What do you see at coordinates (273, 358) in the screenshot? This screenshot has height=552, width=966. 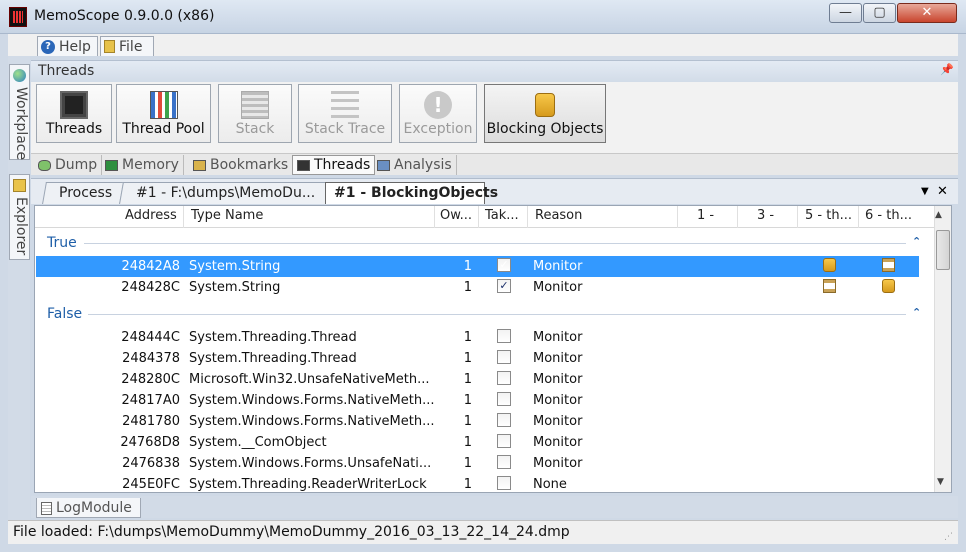 I see `cell-type-name: System.Threading.Thread` at bounding box center [273, 358].